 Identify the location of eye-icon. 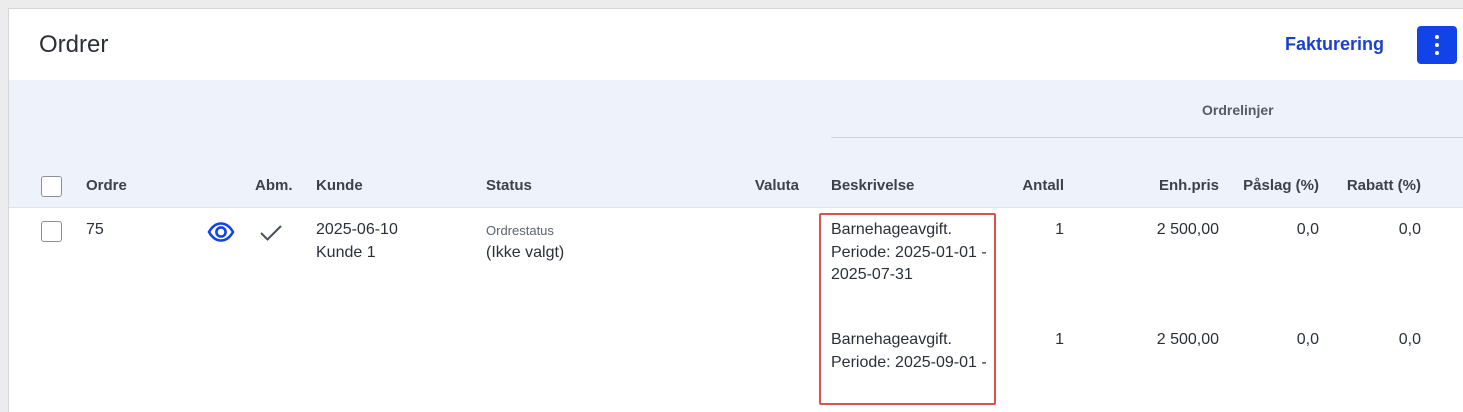
(221, 234).